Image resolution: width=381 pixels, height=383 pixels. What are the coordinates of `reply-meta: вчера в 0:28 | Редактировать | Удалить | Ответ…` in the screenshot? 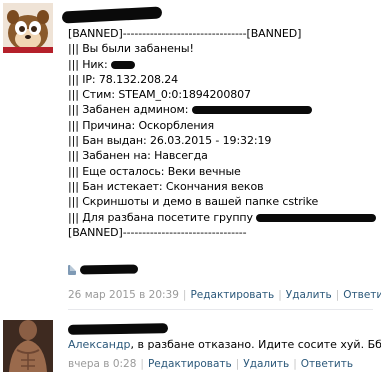 It's located at (210, 364).